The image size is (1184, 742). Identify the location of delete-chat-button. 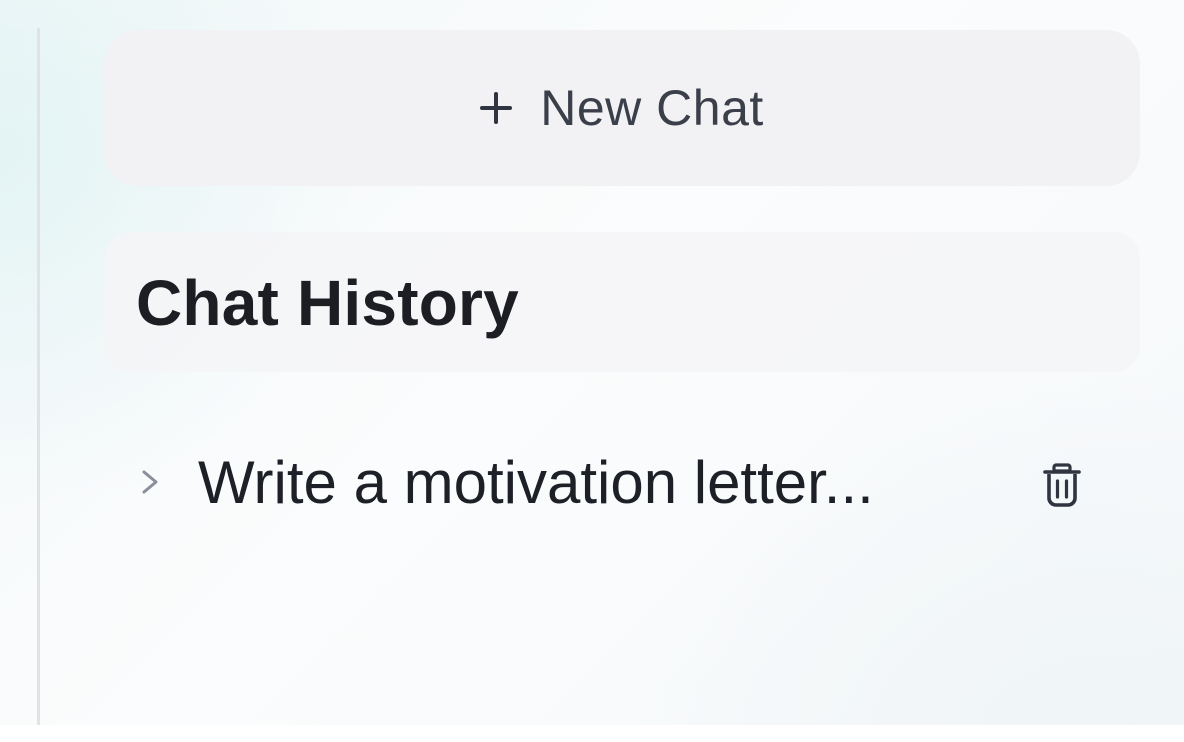
(1062, 484).